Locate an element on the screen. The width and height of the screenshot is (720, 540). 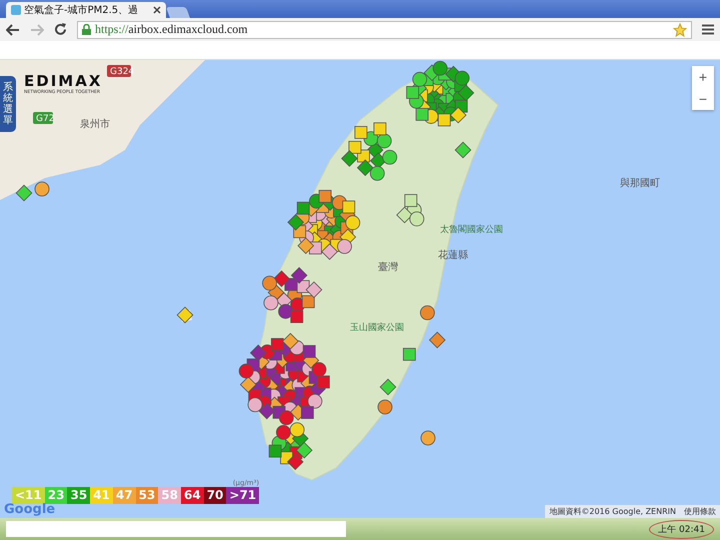
side-menu-tab: 系統選單 is located at coordinates (8, 104).